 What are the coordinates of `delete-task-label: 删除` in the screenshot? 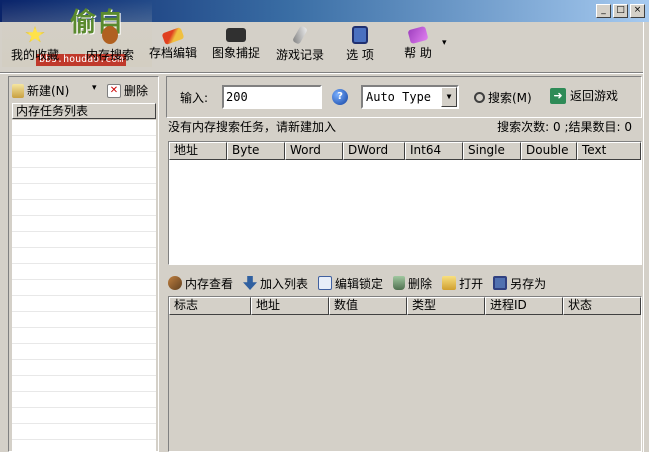 It's located at (136, 91).